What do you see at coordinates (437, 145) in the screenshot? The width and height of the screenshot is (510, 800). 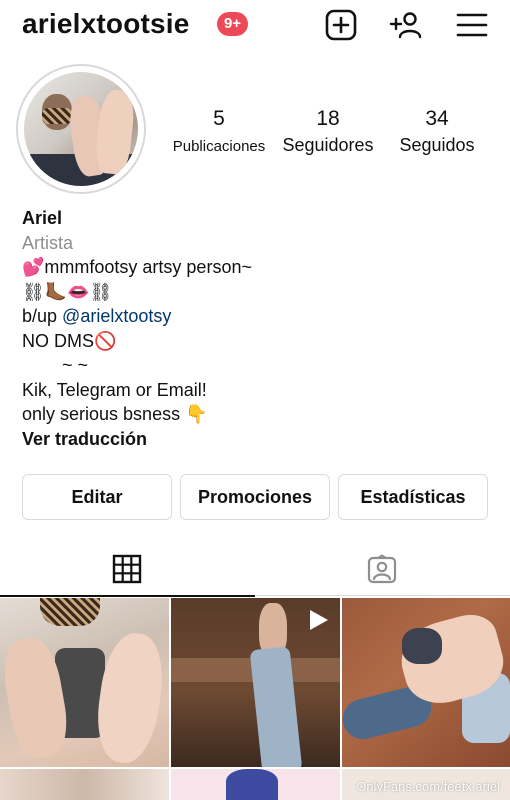 I see `following-count-label: Seguidos` at bounding box center [437, 145].